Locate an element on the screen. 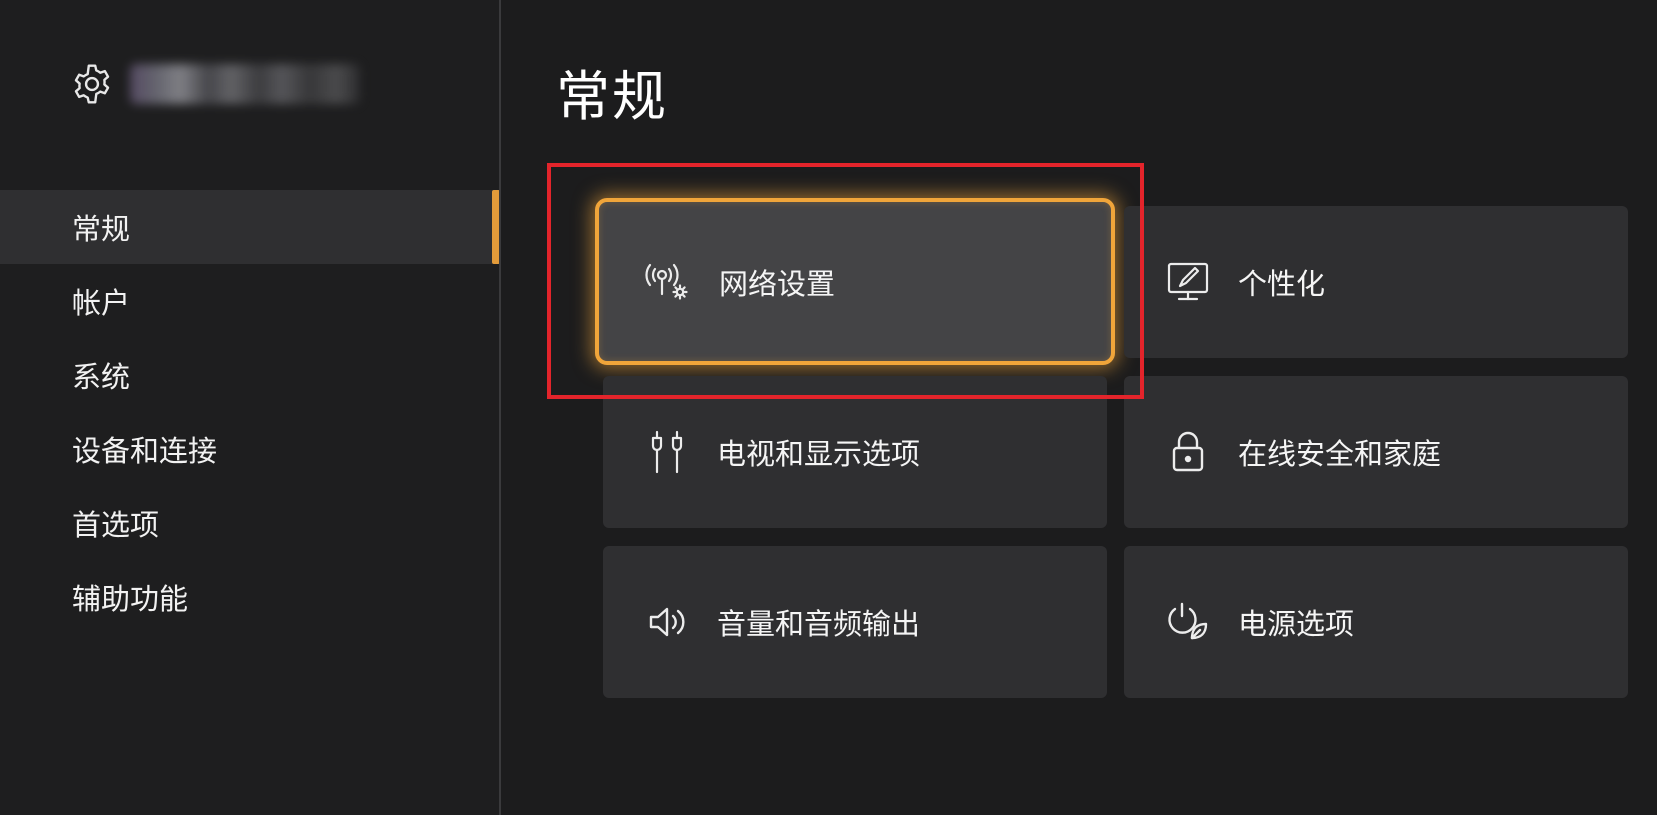 This screenshot has height=815, width=1657. tv-cable-icon is located at coordinates (667, 452).